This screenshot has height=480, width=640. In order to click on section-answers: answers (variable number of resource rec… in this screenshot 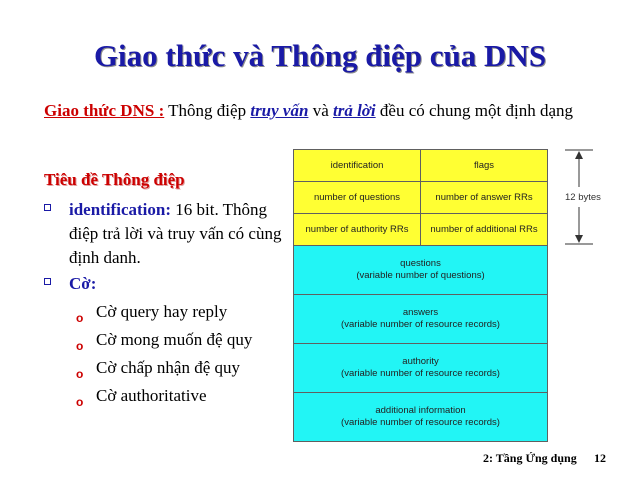, I will do `click(420, 319)`.